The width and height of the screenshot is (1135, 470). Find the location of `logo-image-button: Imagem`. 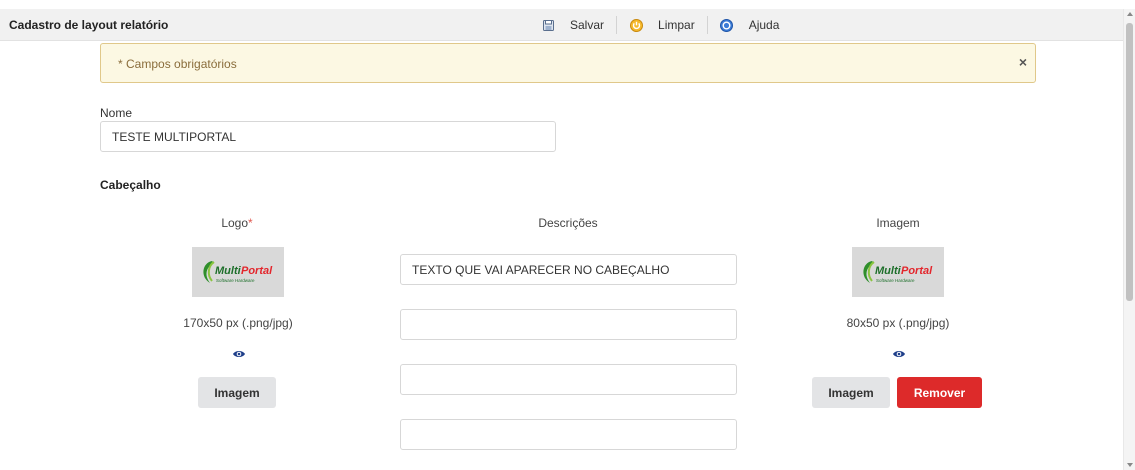

logo-image-button: Imagem is located at coordinates (237, 392).